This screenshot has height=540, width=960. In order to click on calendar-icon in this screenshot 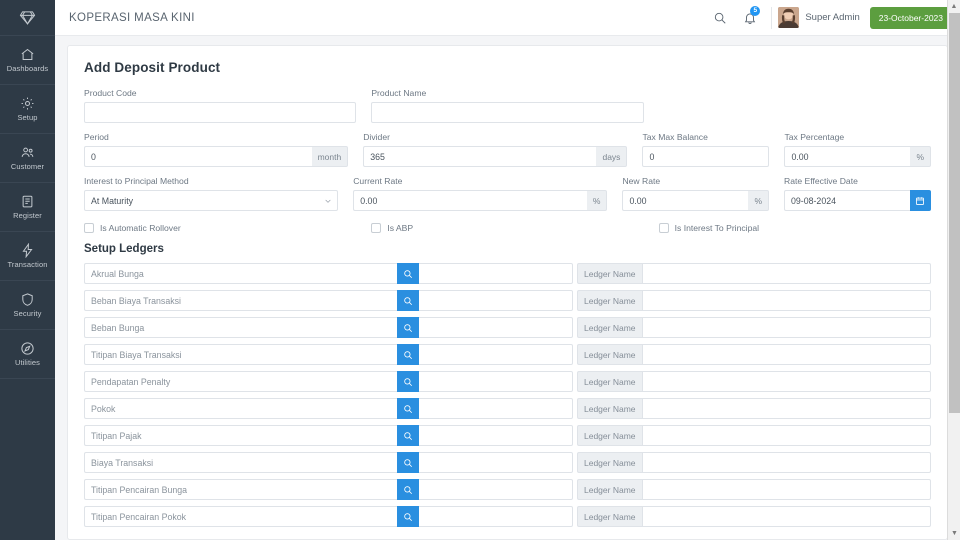, I will do `click(920, 200)`.